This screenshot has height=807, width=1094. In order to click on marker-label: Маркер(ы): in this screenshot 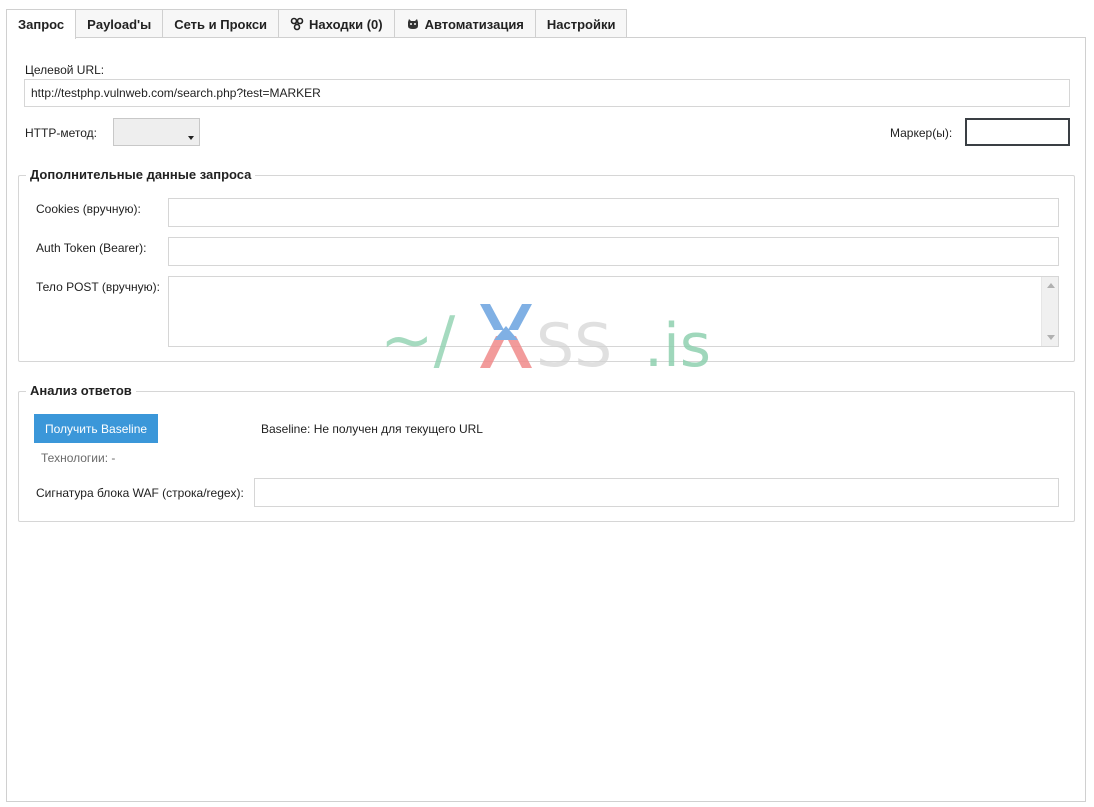, I will do `click(921, 133)`.